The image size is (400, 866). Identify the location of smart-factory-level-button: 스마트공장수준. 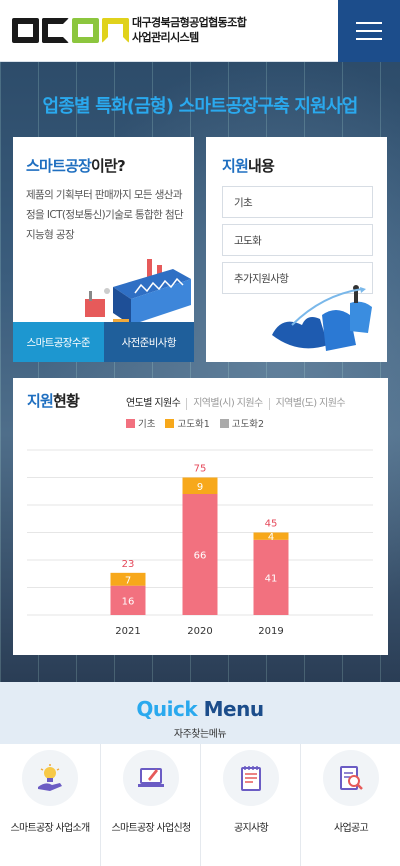
(58, 342).